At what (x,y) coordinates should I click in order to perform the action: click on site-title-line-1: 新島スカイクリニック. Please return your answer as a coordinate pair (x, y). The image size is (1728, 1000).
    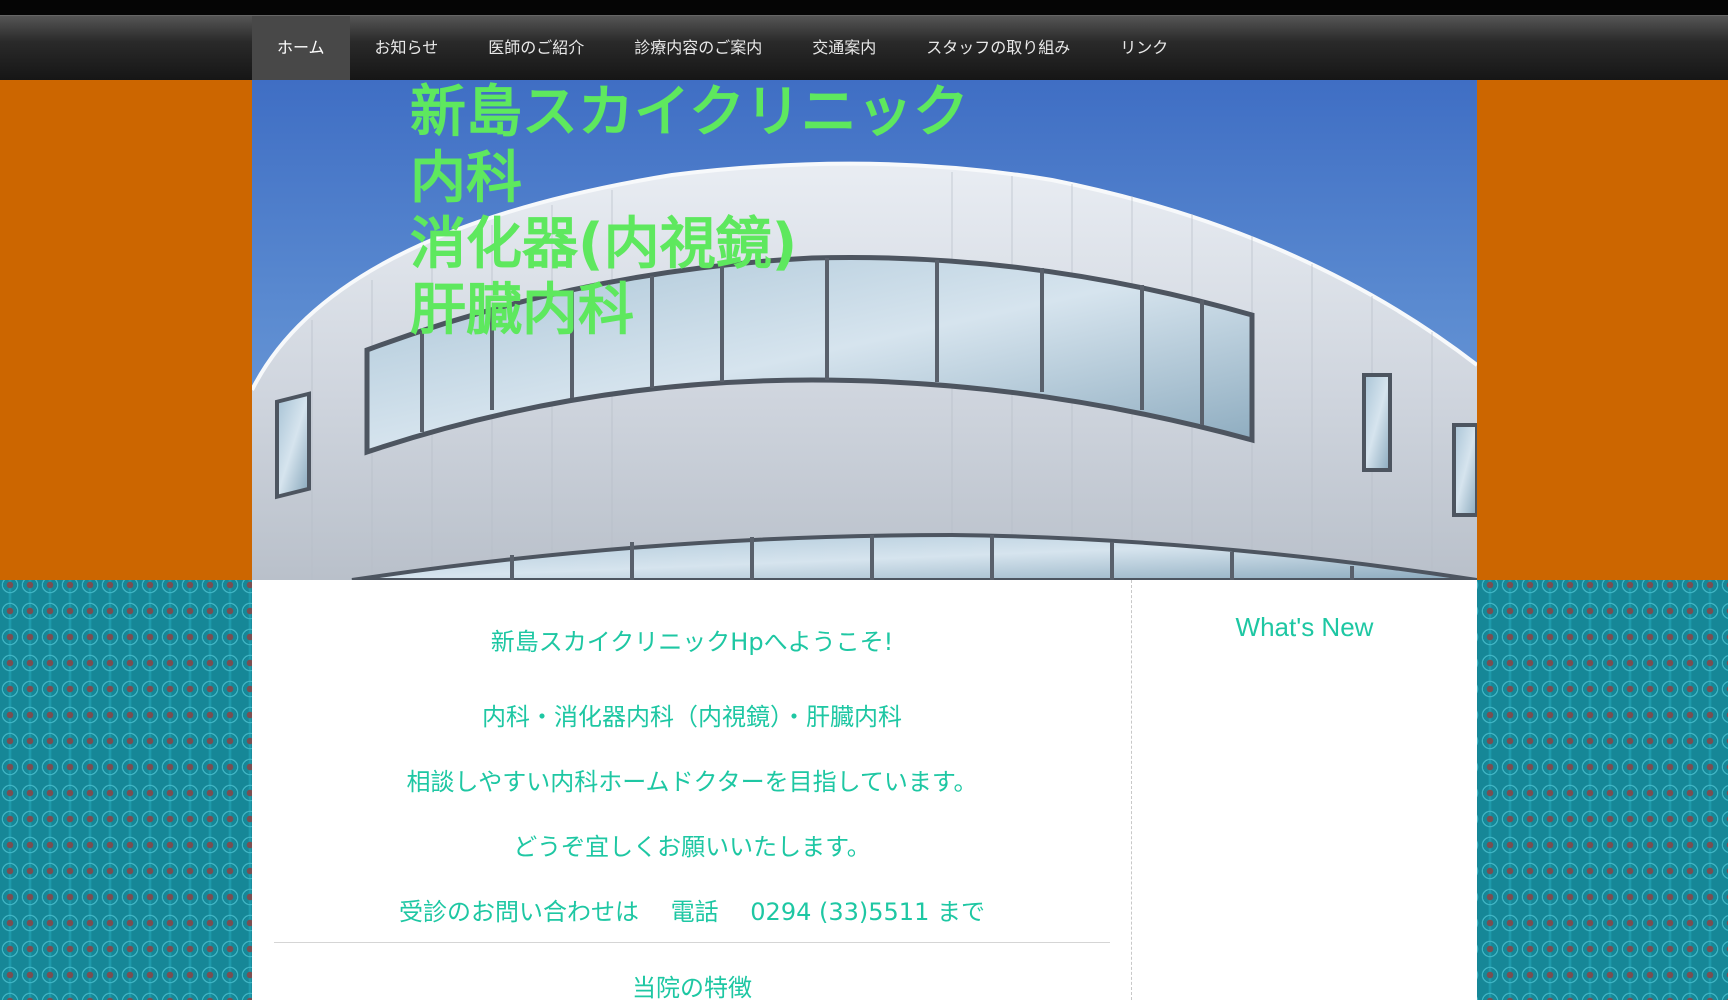
    Looking at the image, I should click on (689, 112).